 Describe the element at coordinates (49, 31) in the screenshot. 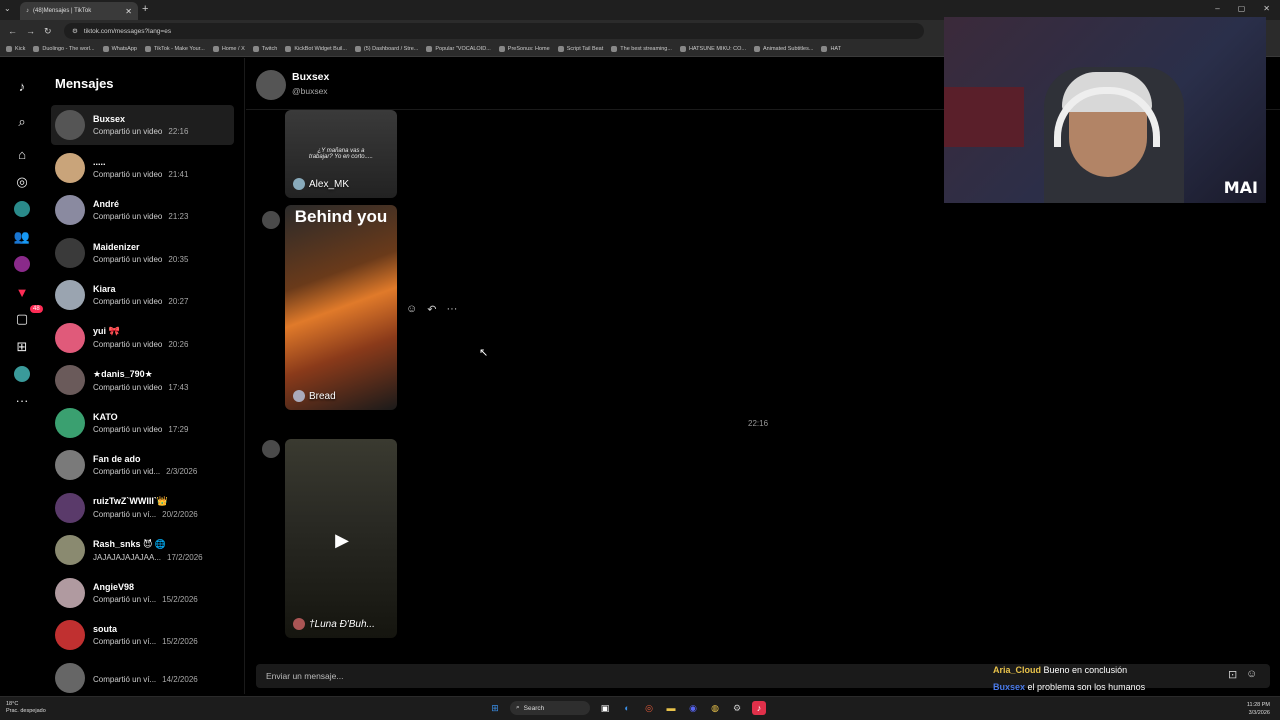

I see `reload-icon: ↻` at that location.